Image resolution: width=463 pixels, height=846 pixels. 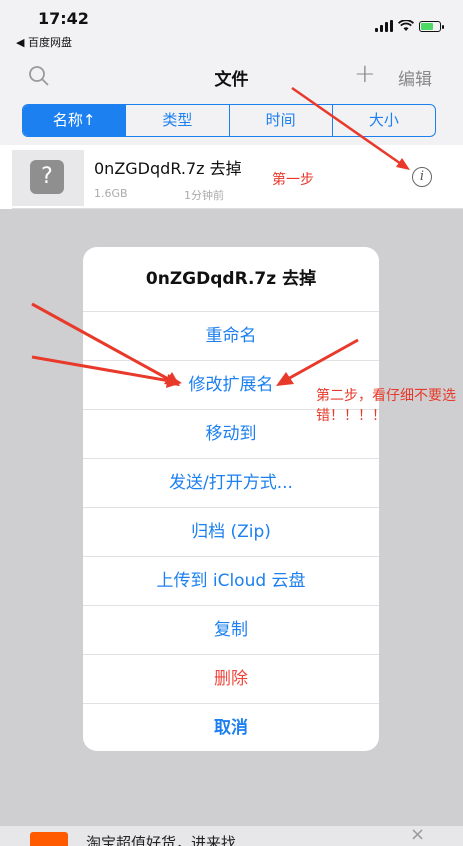 I want to click on action-sheet-title: 0nZGDqdR.7z 去掉, so click(x=231, y=279).